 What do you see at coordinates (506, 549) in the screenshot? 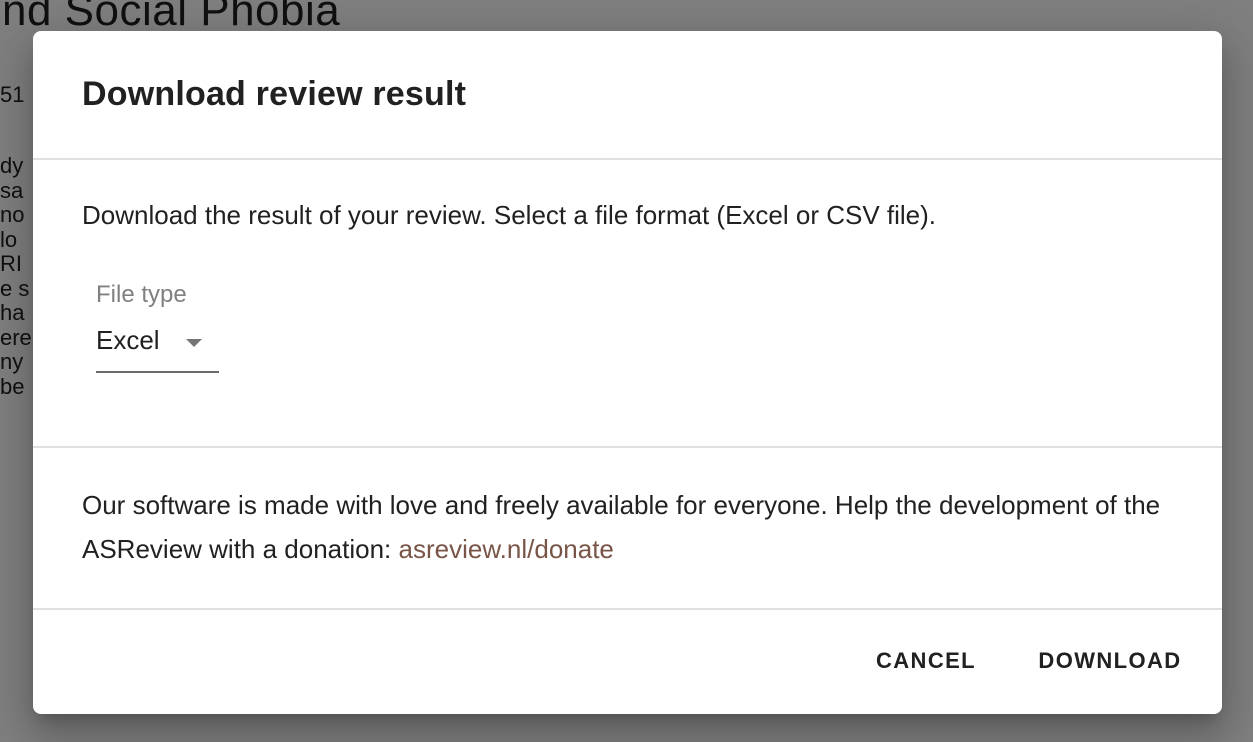
I see `donate-link: asreview.nl/donate` at bounding box center [506, 549].